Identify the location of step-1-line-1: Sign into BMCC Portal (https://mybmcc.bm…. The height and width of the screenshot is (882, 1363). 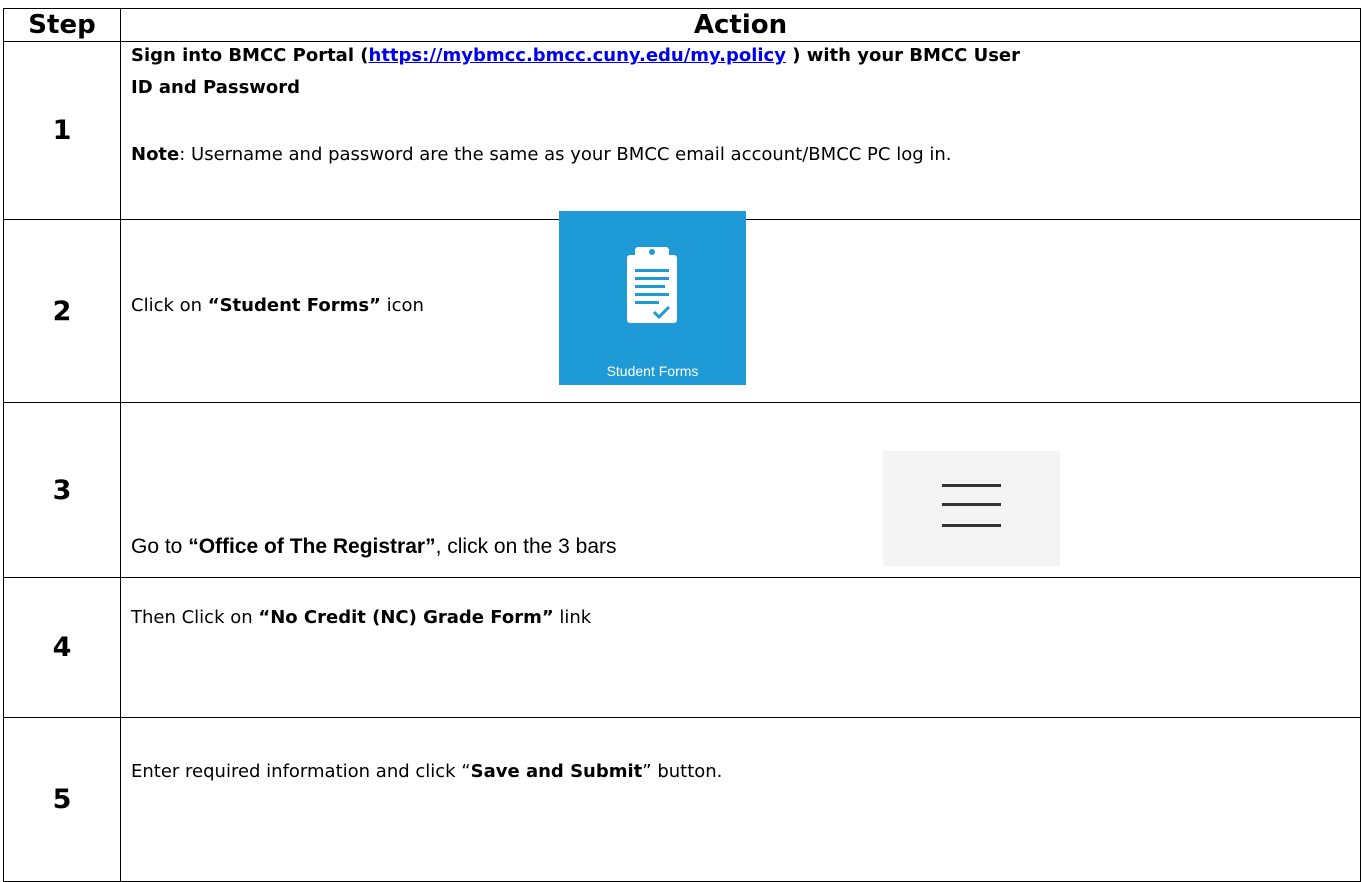
(576, 55).